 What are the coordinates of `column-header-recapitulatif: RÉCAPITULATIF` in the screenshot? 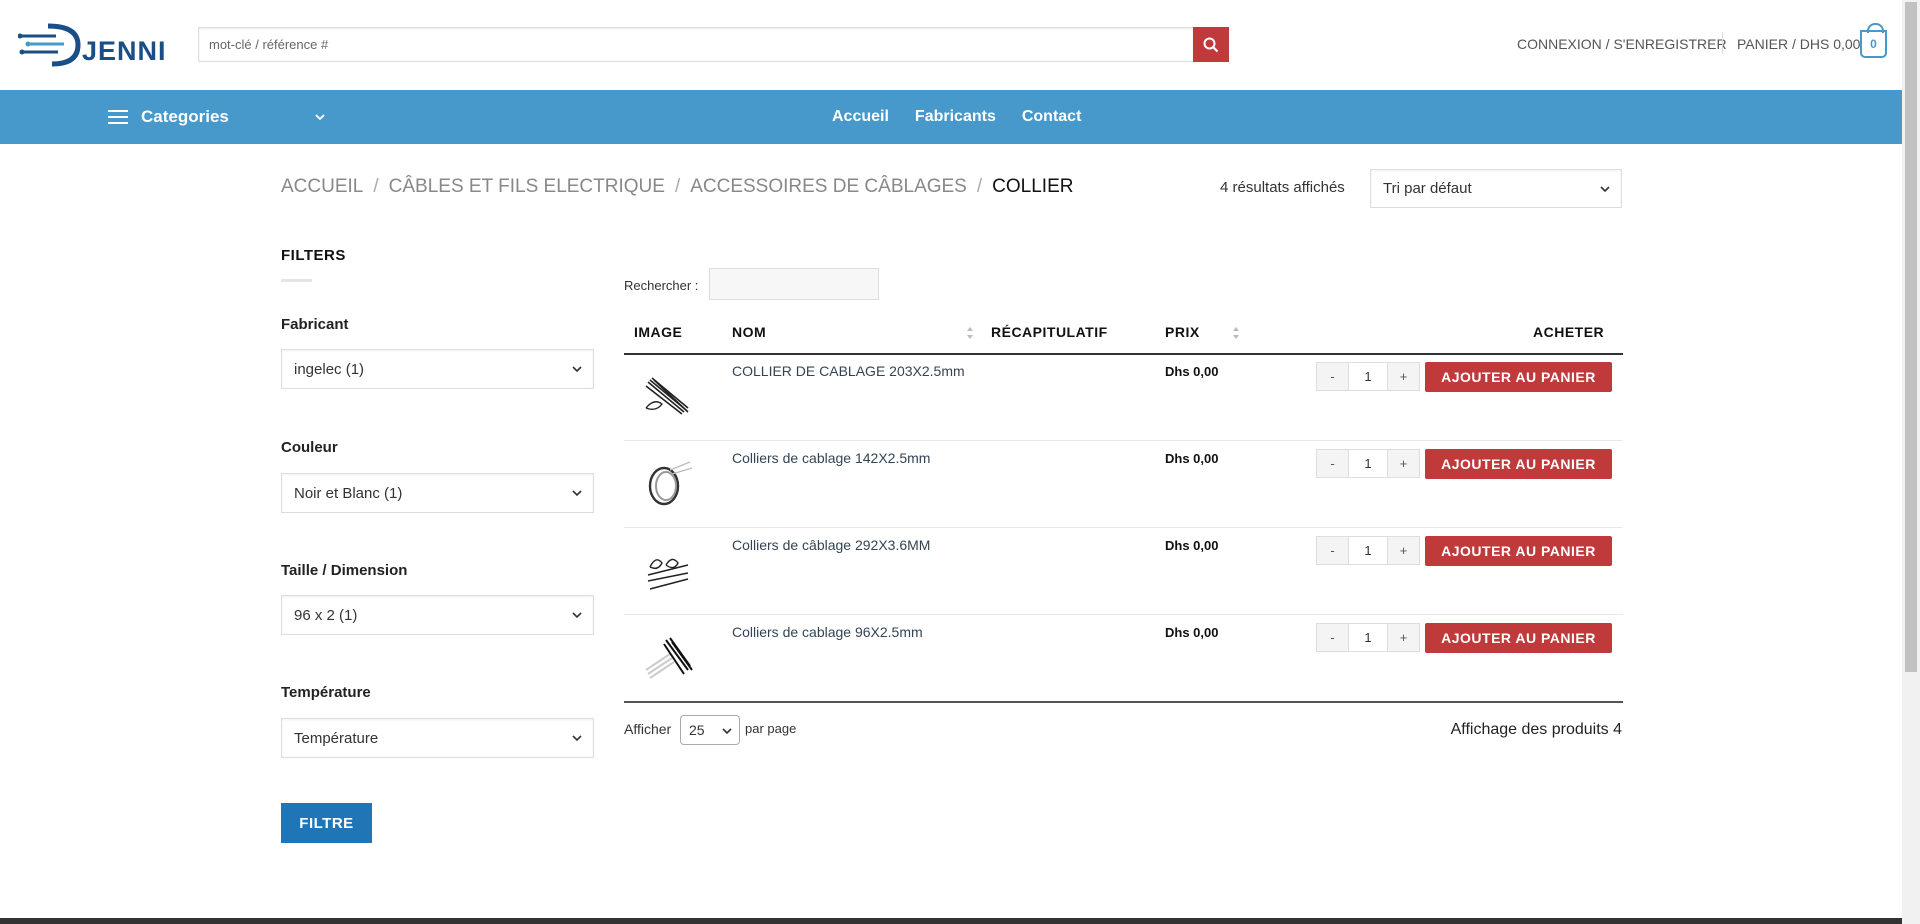 It's located at (1049, 332).